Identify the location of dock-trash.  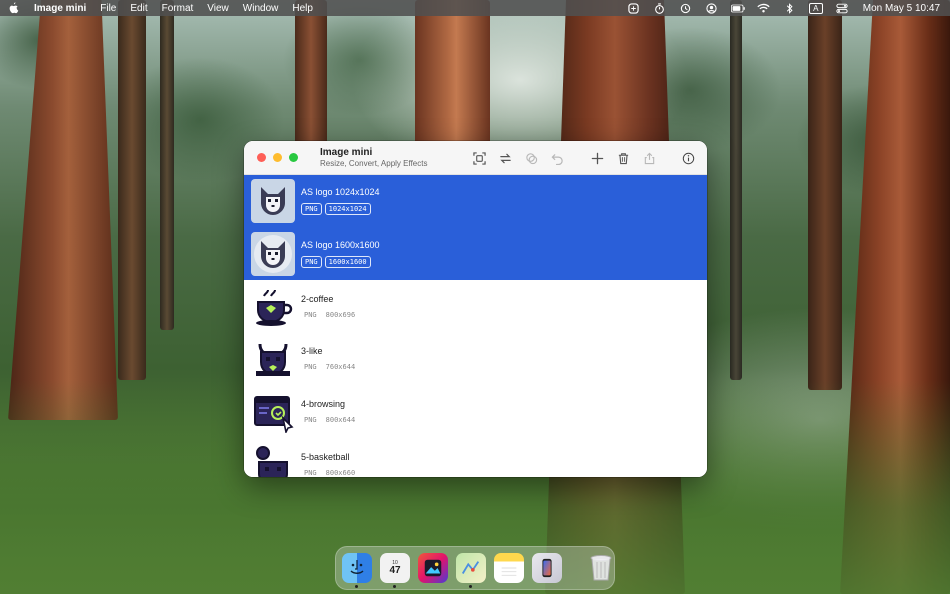
(601, 568).